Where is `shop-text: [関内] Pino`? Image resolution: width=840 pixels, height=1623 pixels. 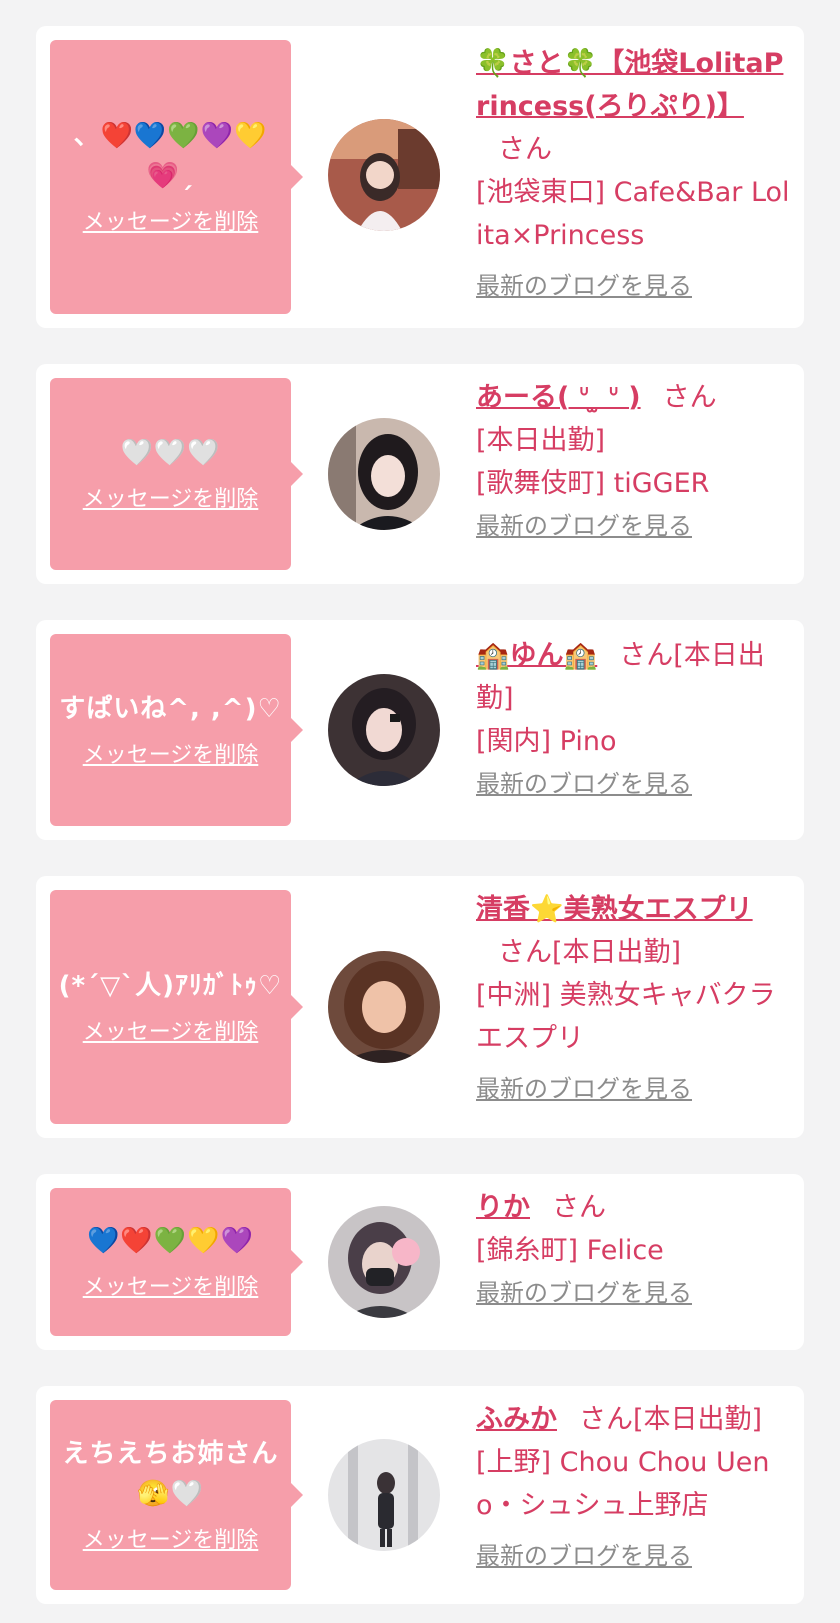
shop-text: [関内] Pino is located at coordinates (546, 741).